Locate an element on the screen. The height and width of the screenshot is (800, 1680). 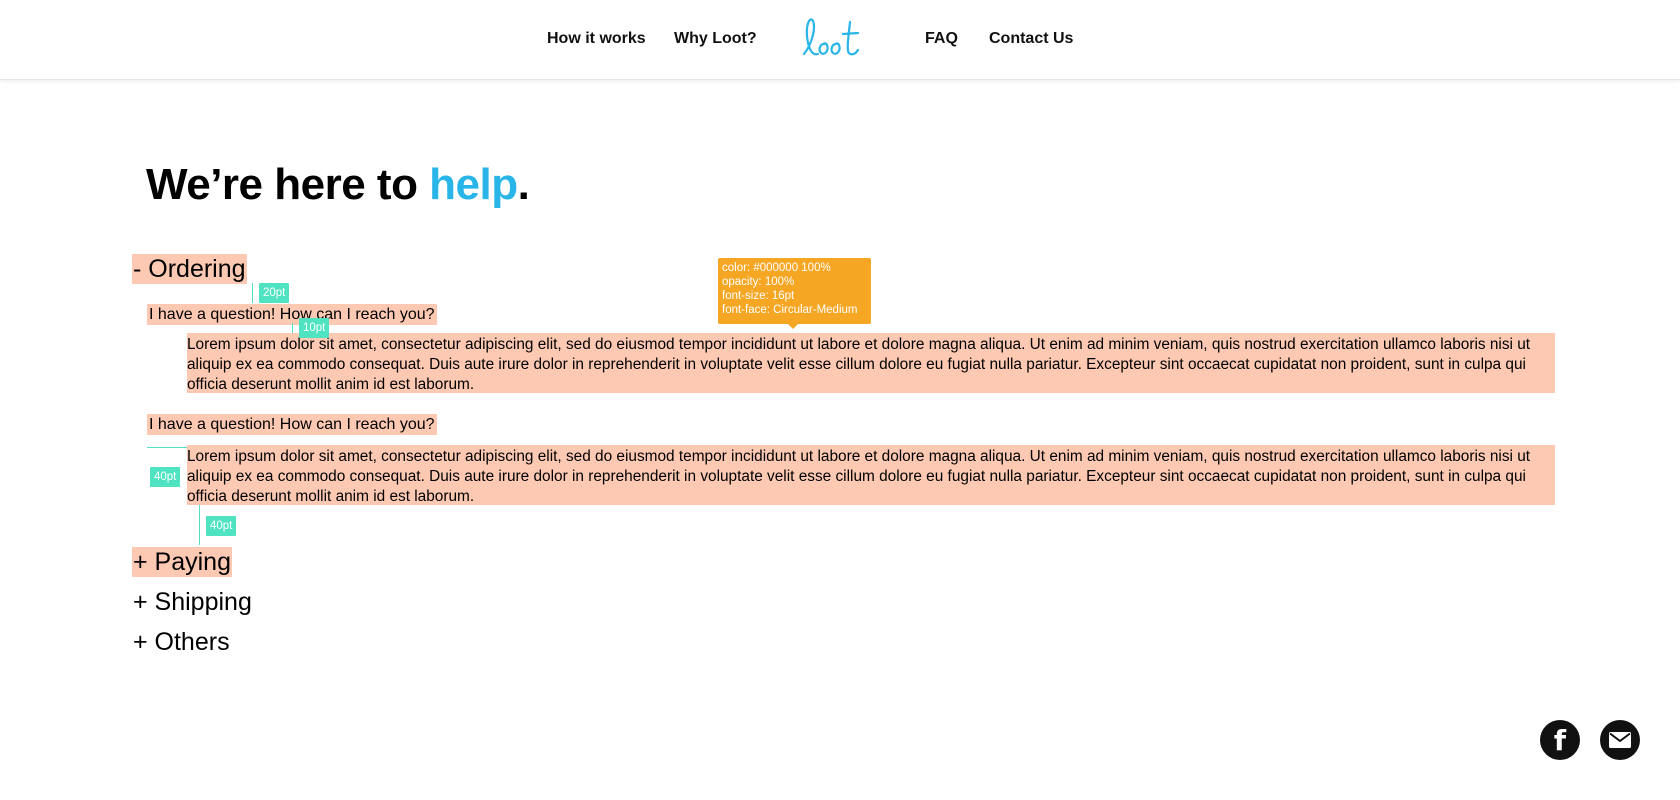
top-navigation: How it works Why Loot? FAQ Contact Us is located at coordinates (840, 40).